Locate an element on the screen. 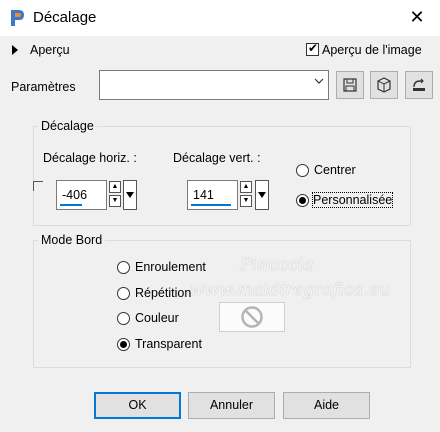 The height and width of the screenshot is (432, 440). edit-presets-button is located at coordinates (419, 85).